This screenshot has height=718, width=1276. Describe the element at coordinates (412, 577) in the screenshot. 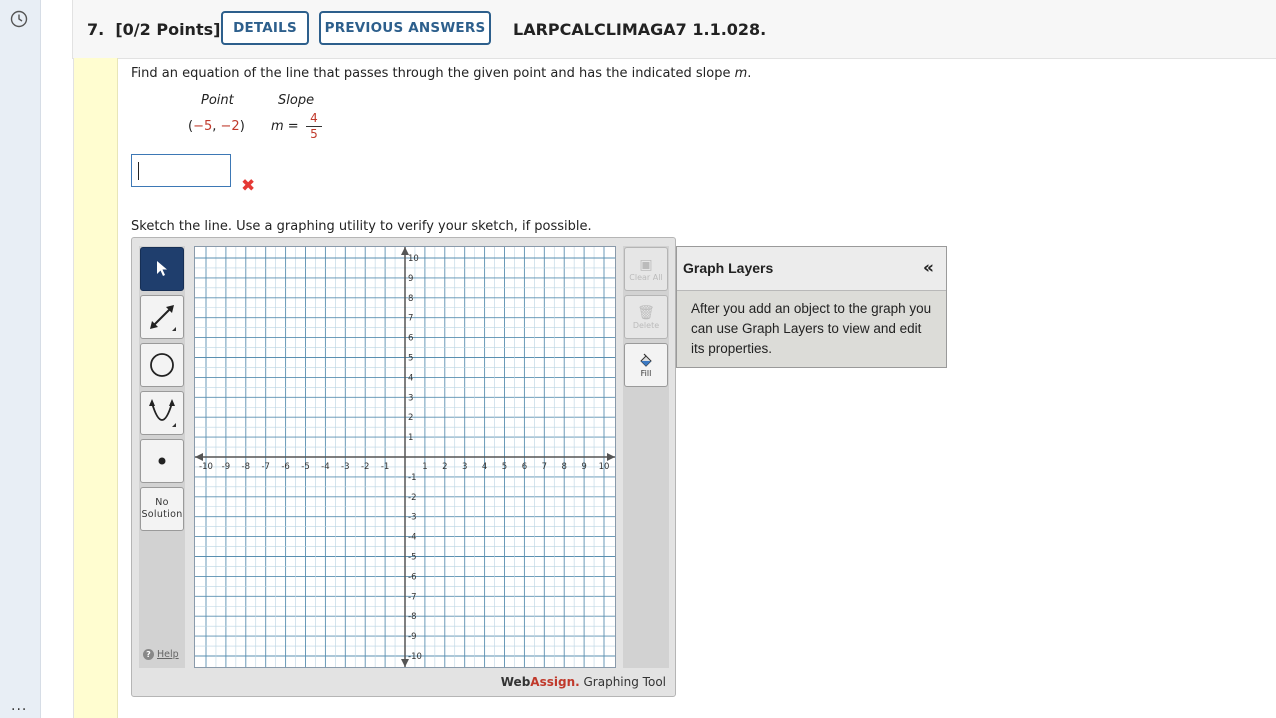

I see `y-tick-label: -6` at that location.